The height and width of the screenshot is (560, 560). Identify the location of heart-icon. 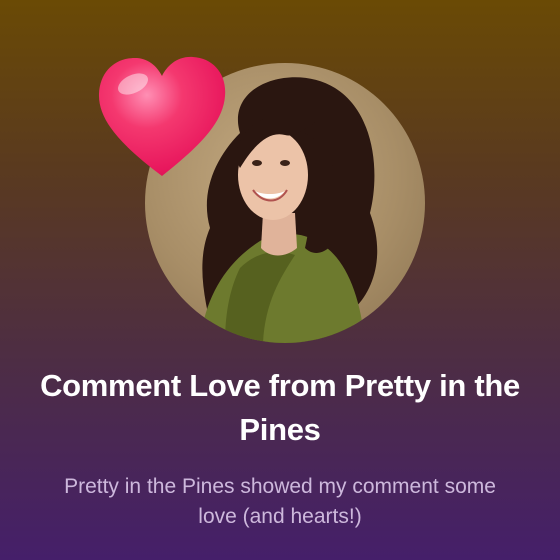
(162, 116).